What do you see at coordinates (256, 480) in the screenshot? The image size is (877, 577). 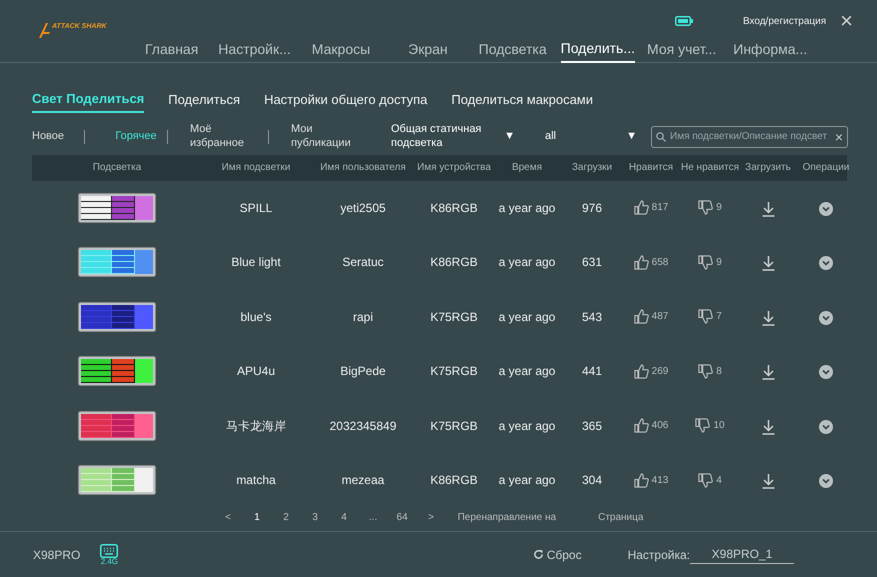 I see `table-cell: matcha` at bounding box center [256, 480].